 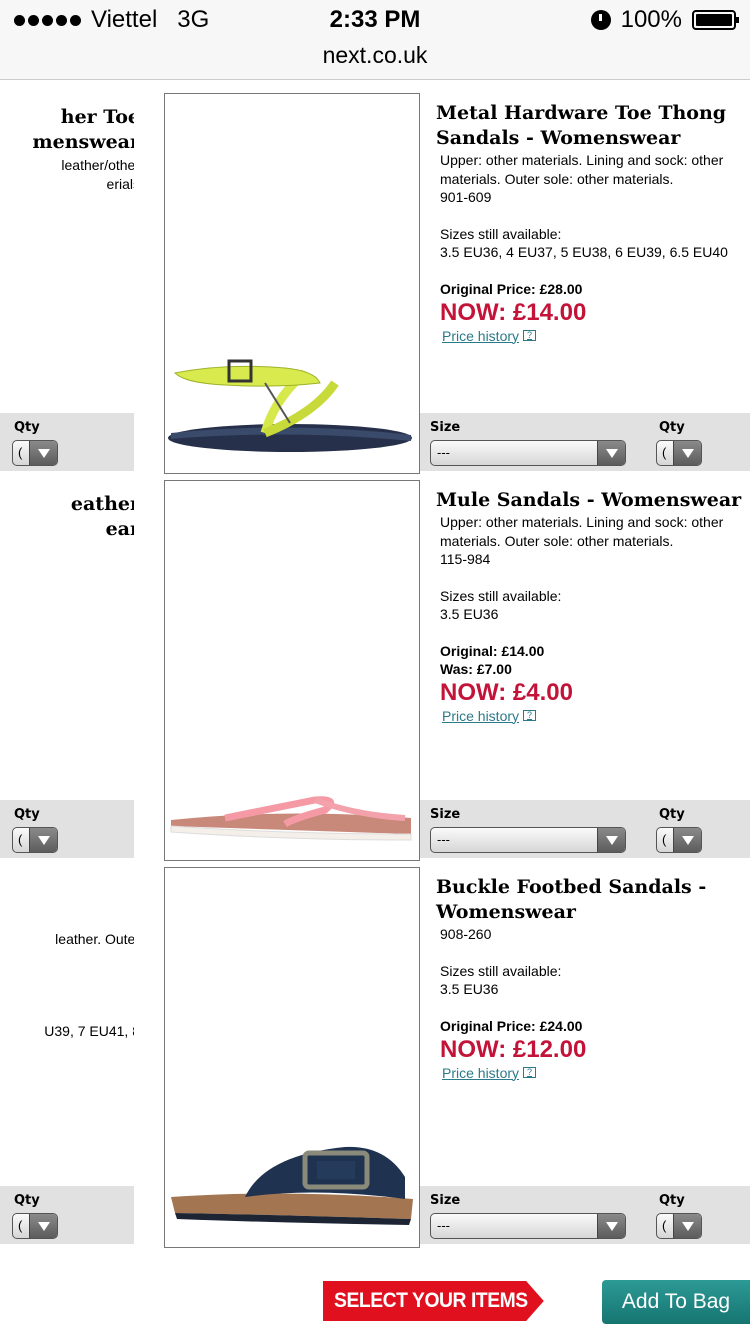 What do you see at coordinates (476, 668) in the screenshot?
I see `was-price: Was: £7.00` at bounding box center [476, 668].